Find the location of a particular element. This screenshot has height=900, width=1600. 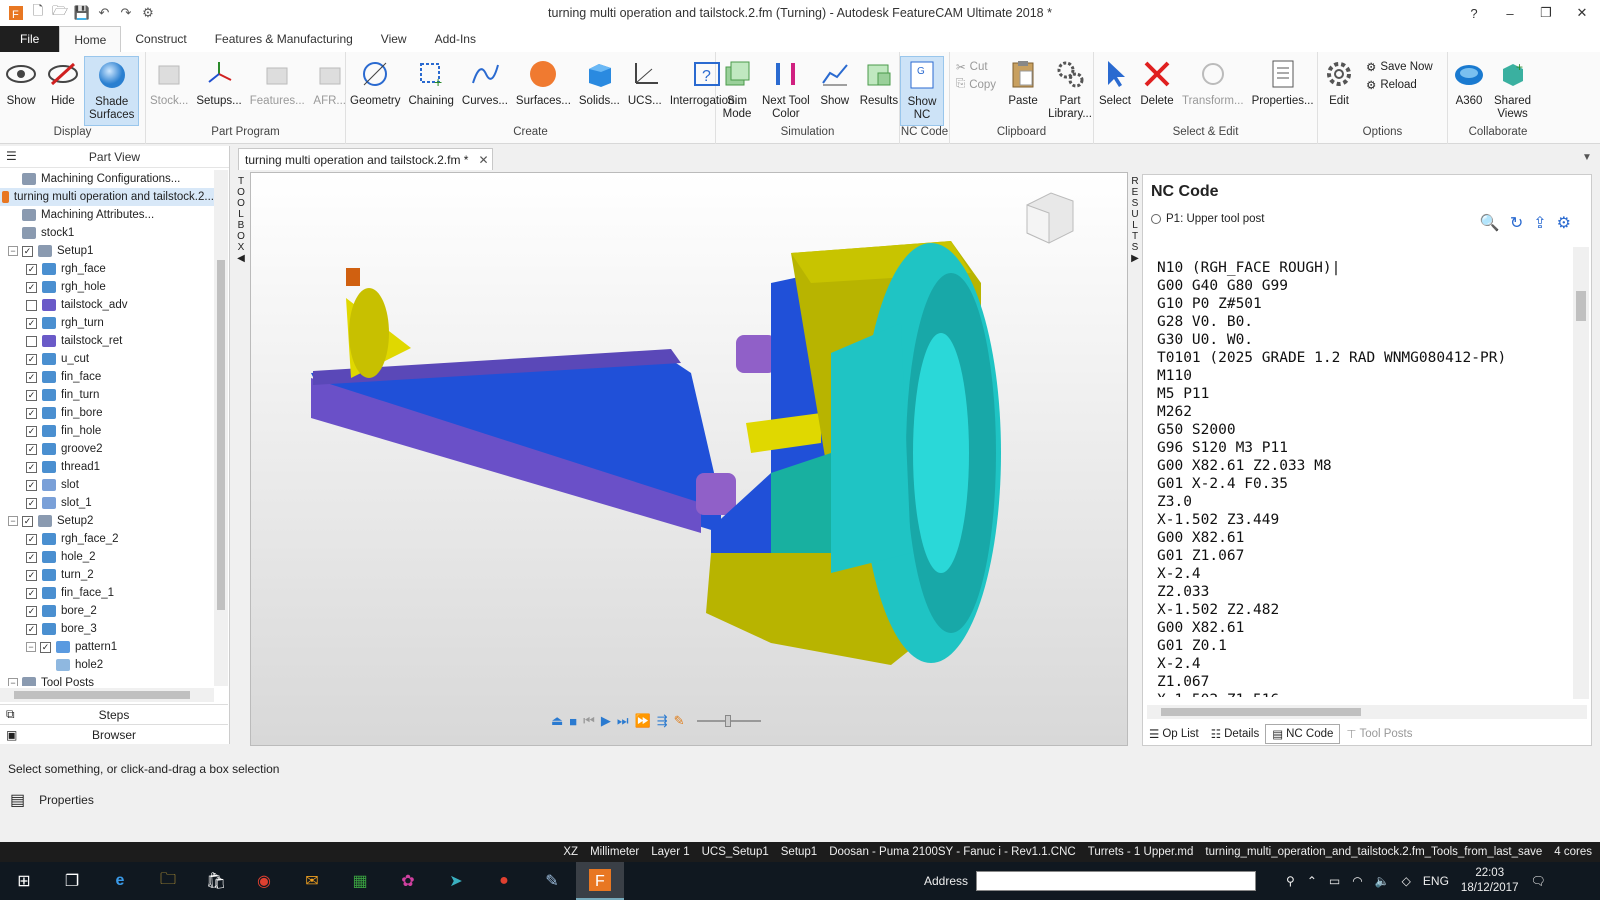

outlook-icon: ✉ is located at coordinates (312, 881).